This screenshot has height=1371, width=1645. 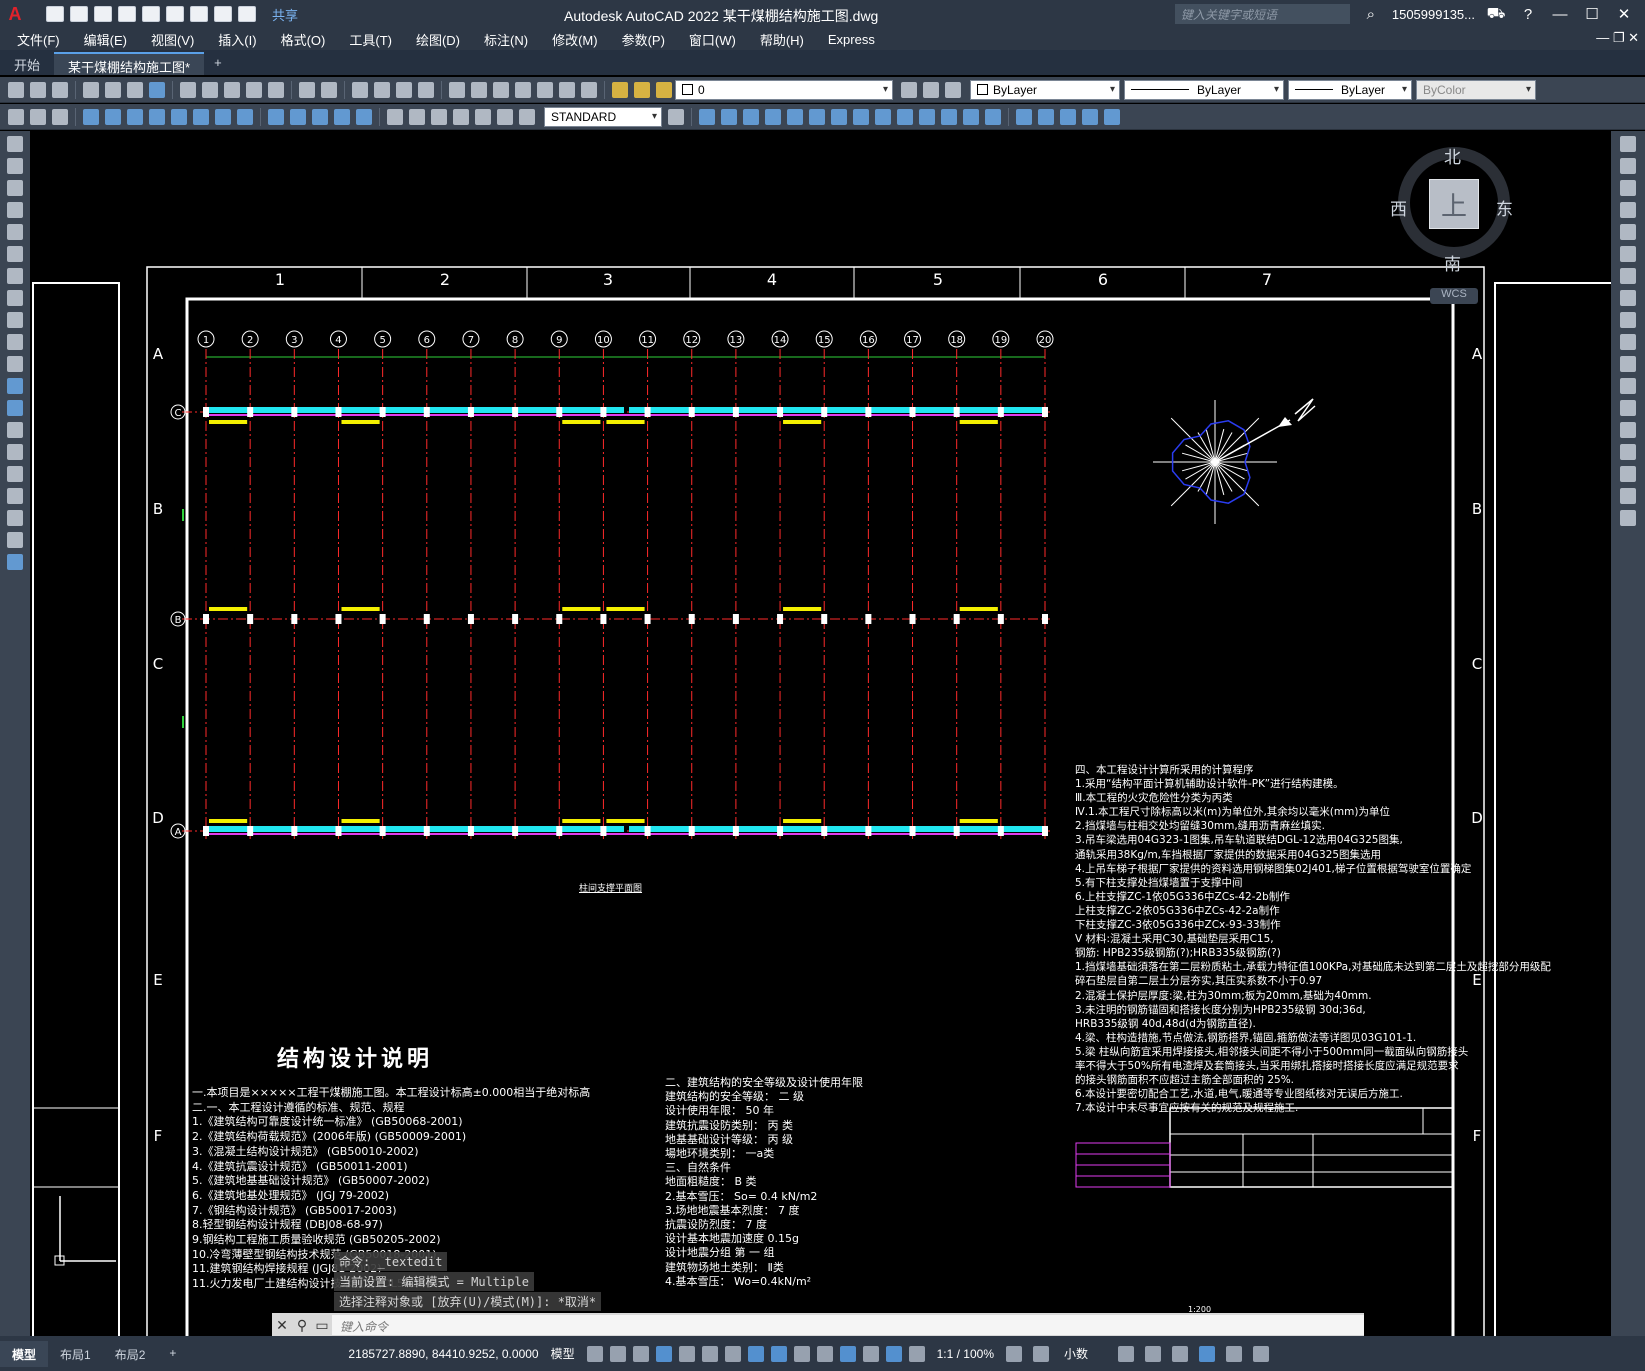 What do you see at coordinates (1628, 364) in the screenshot?
I see `extend-icon` at bounding box center [1628, 364].